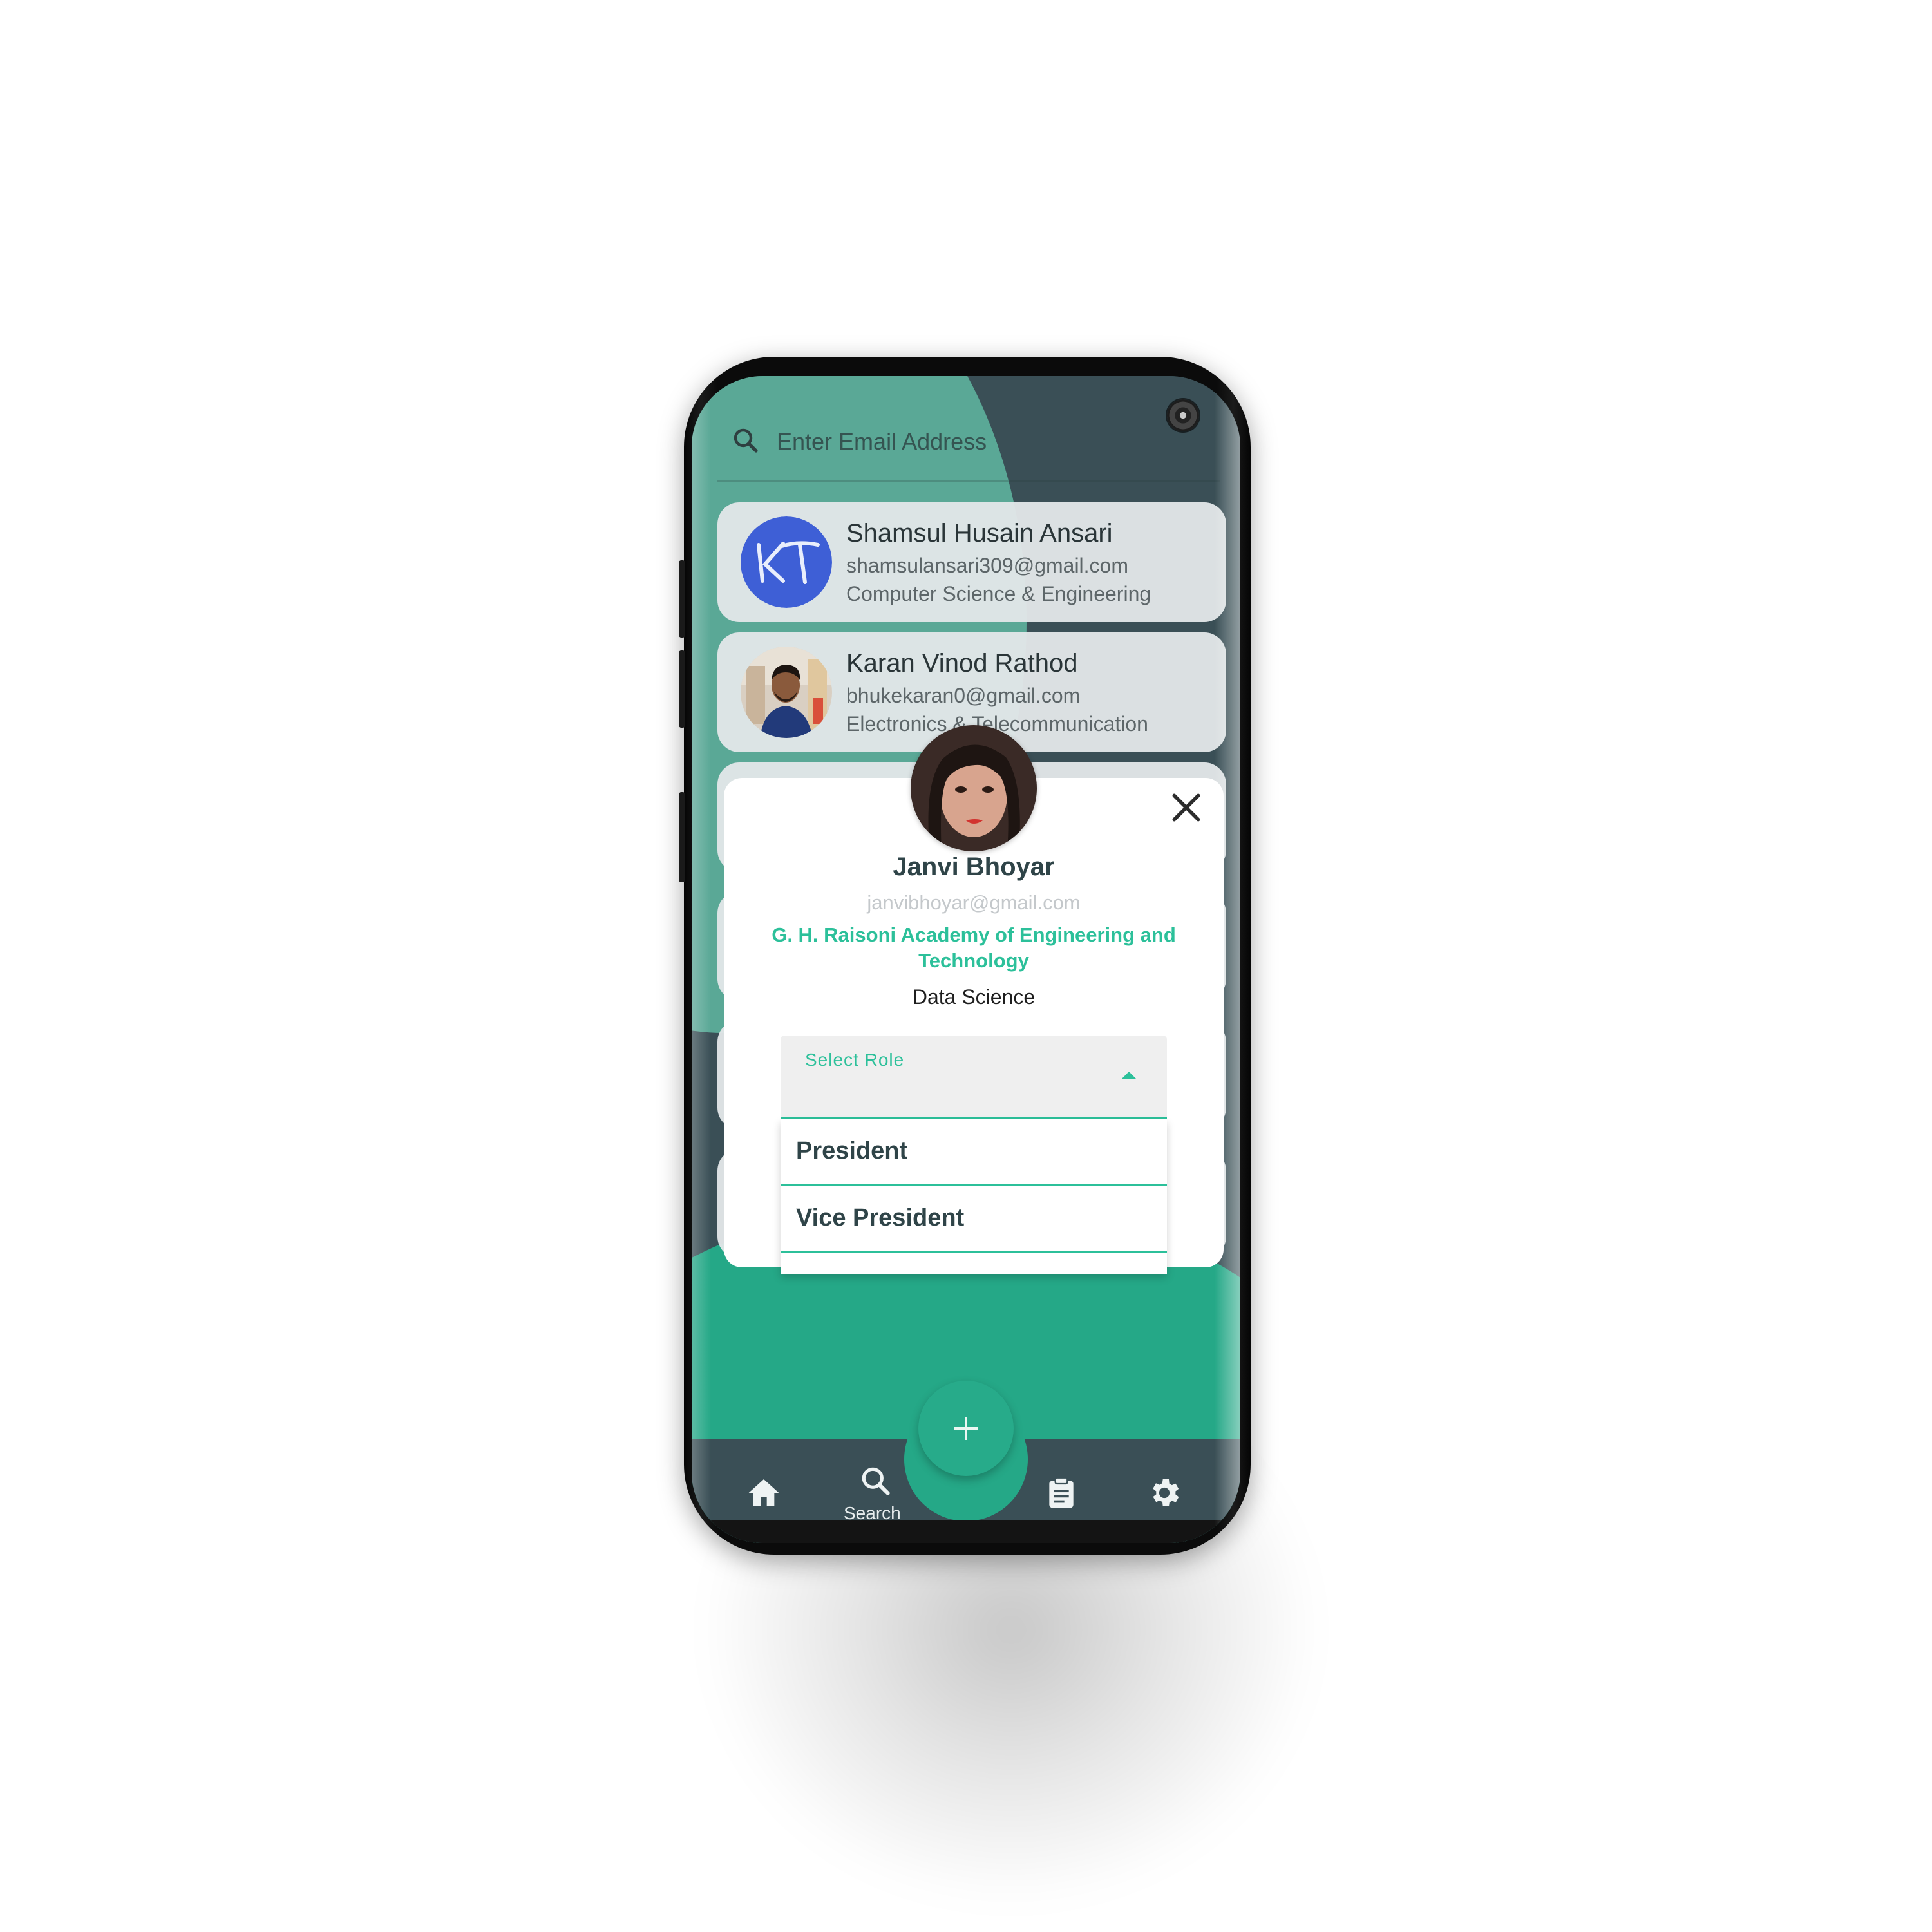  Describe the element at coordinates (974, 1220) in the screenshot. I see `role-option-vice-president: Vice President` at that location.